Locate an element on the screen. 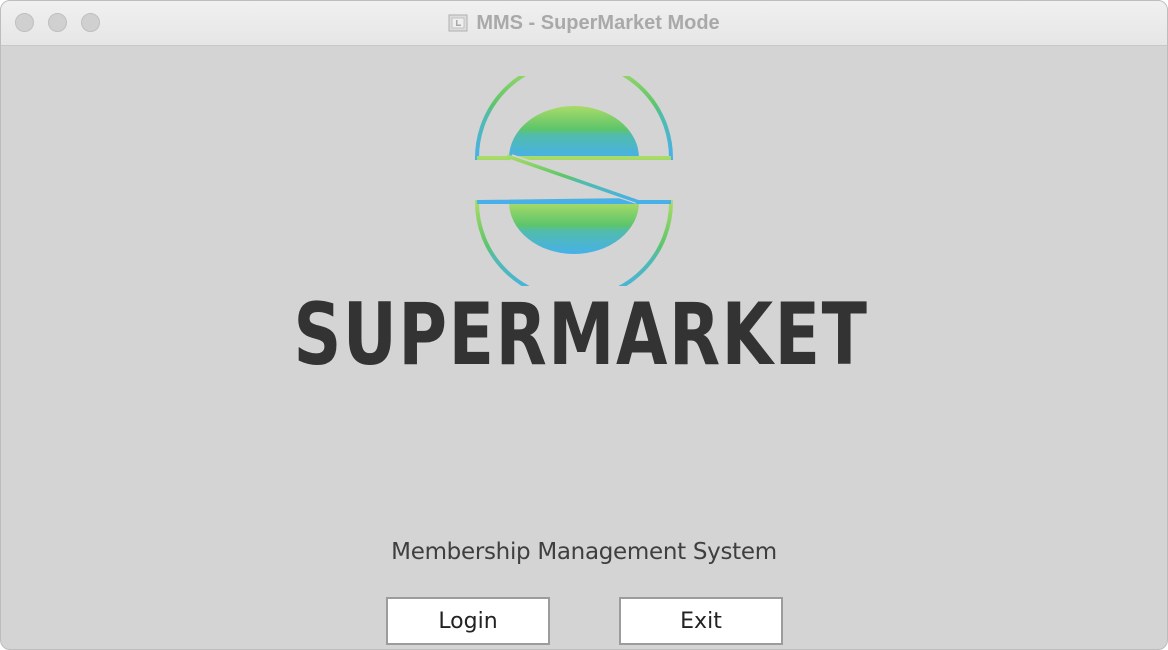  wordmark-text: SUPERMARKET is located at coordinates (581, 335).